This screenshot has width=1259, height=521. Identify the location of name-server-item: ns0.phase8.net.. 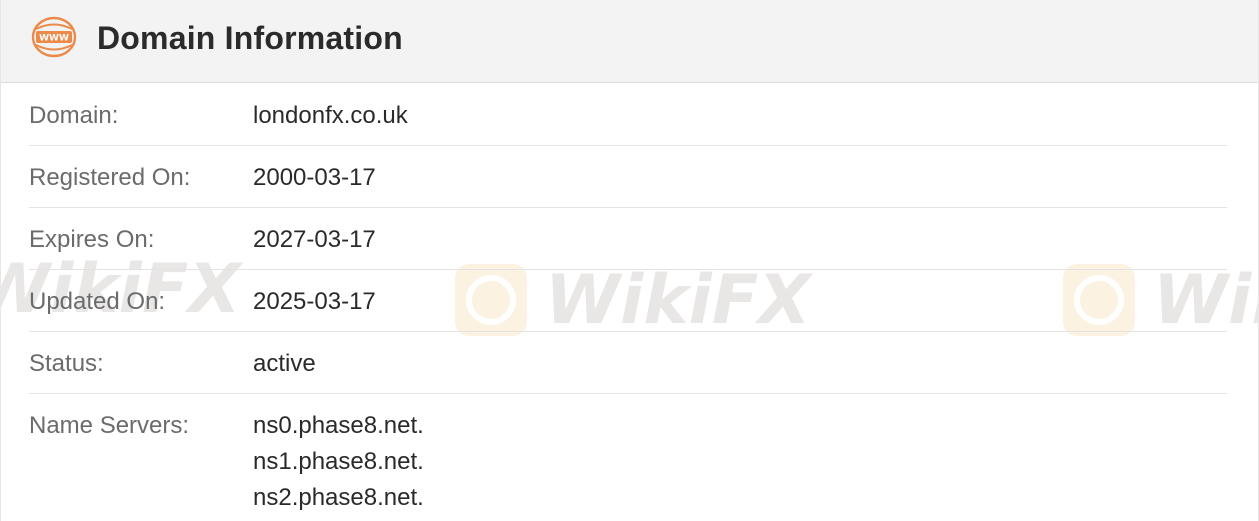
(338, 425).